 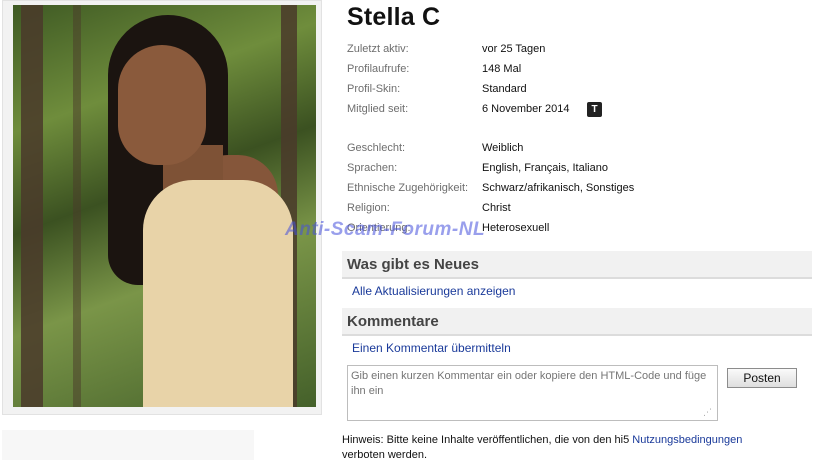 I want to click on profile-info-label: Ethnische Zugehörigkeit:, so click(x=408, y=188).